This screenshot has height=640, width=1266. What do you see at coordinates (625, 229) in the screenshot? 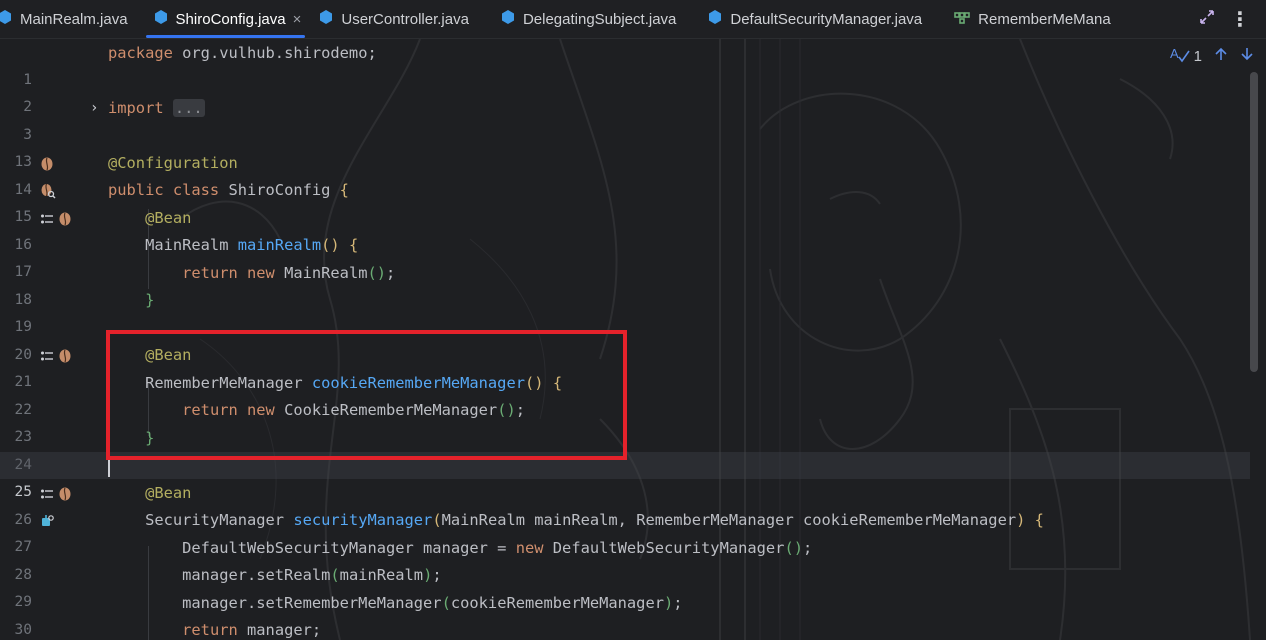
I see `code-line: 16 @Bean` at bounding box center [625, 229].